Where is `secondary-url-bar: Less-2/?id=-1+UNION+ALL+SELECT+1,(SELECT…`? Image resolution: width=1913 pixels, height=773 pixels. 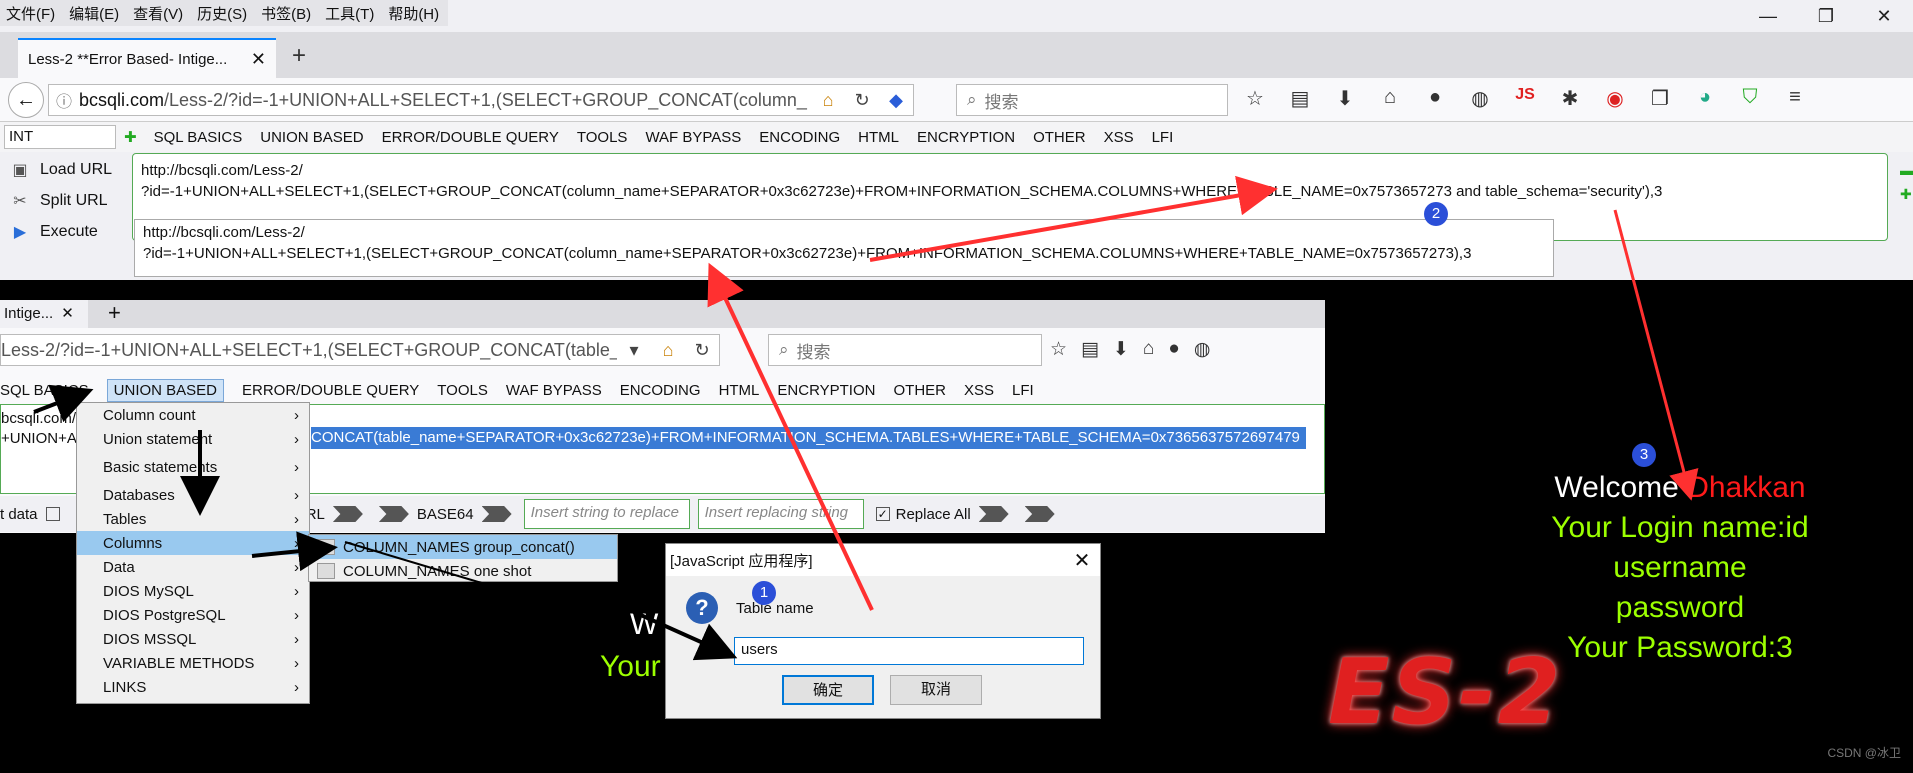 secondary-url-bar: Less-2/?id=-1+UNION+ALL+SELECT+1,(SELECT… is located at coordinates (360, 350).